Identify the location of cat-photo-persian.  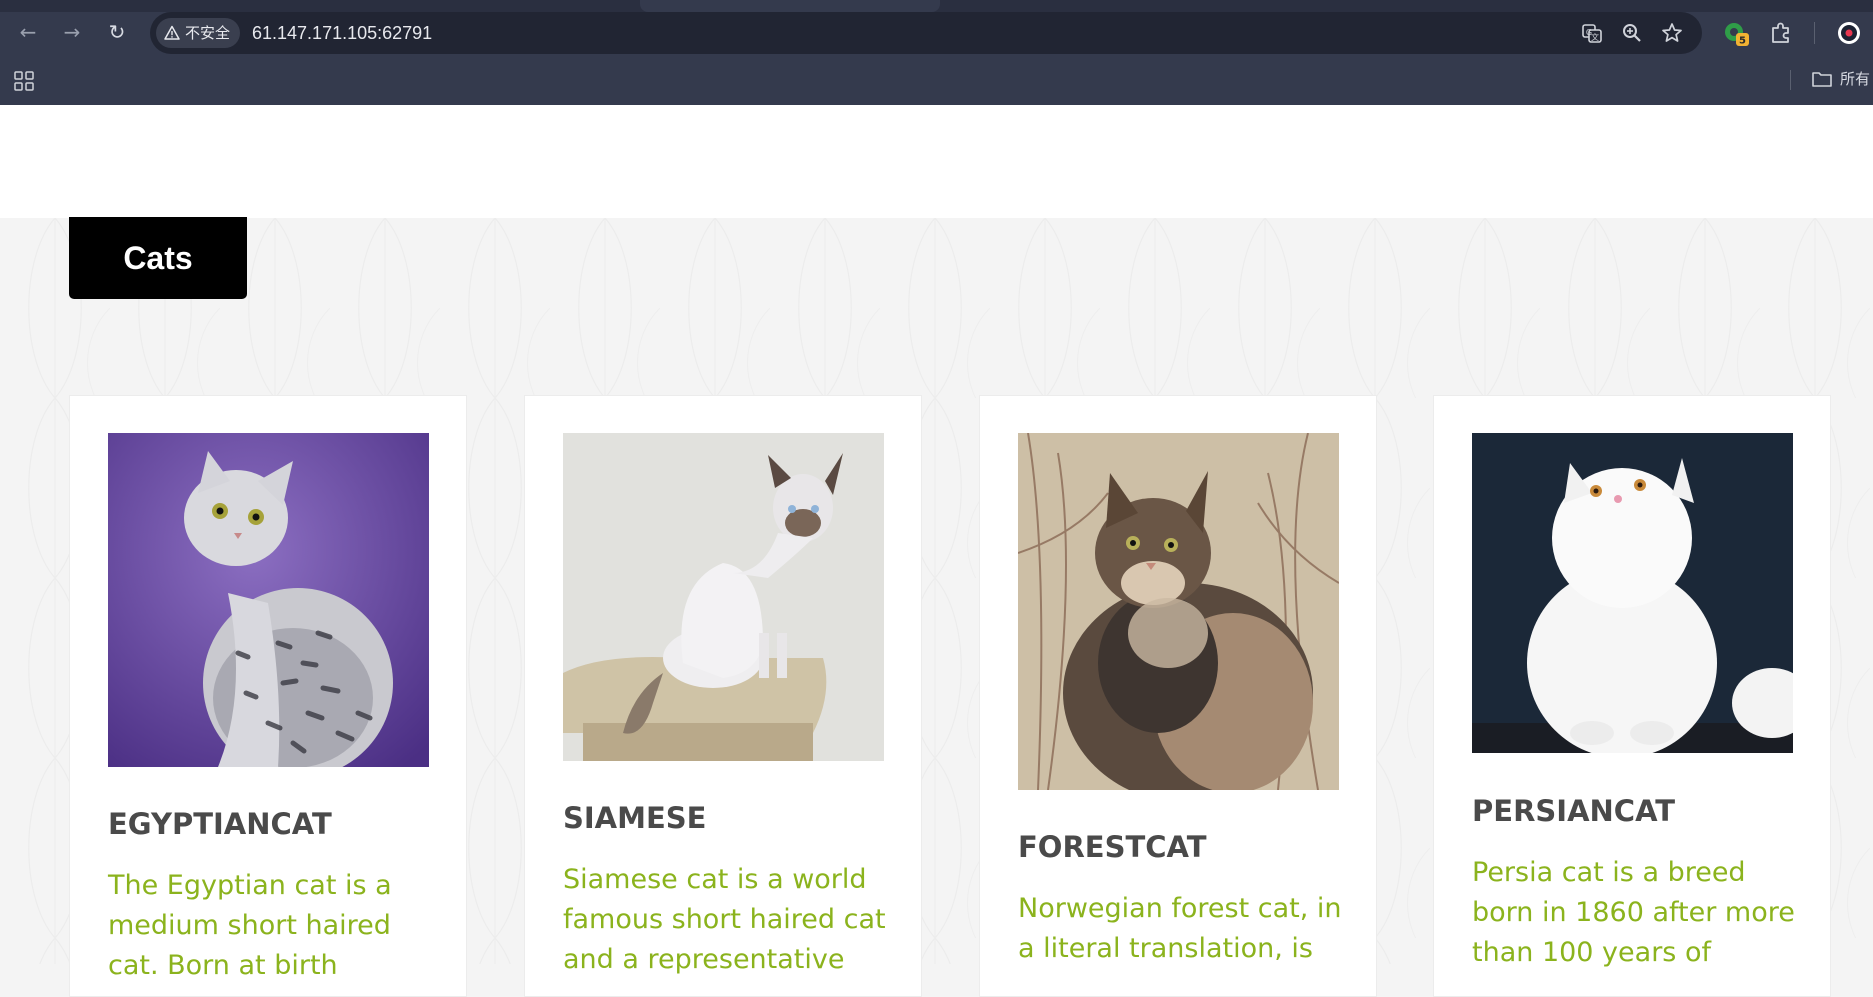
(1632, 593).